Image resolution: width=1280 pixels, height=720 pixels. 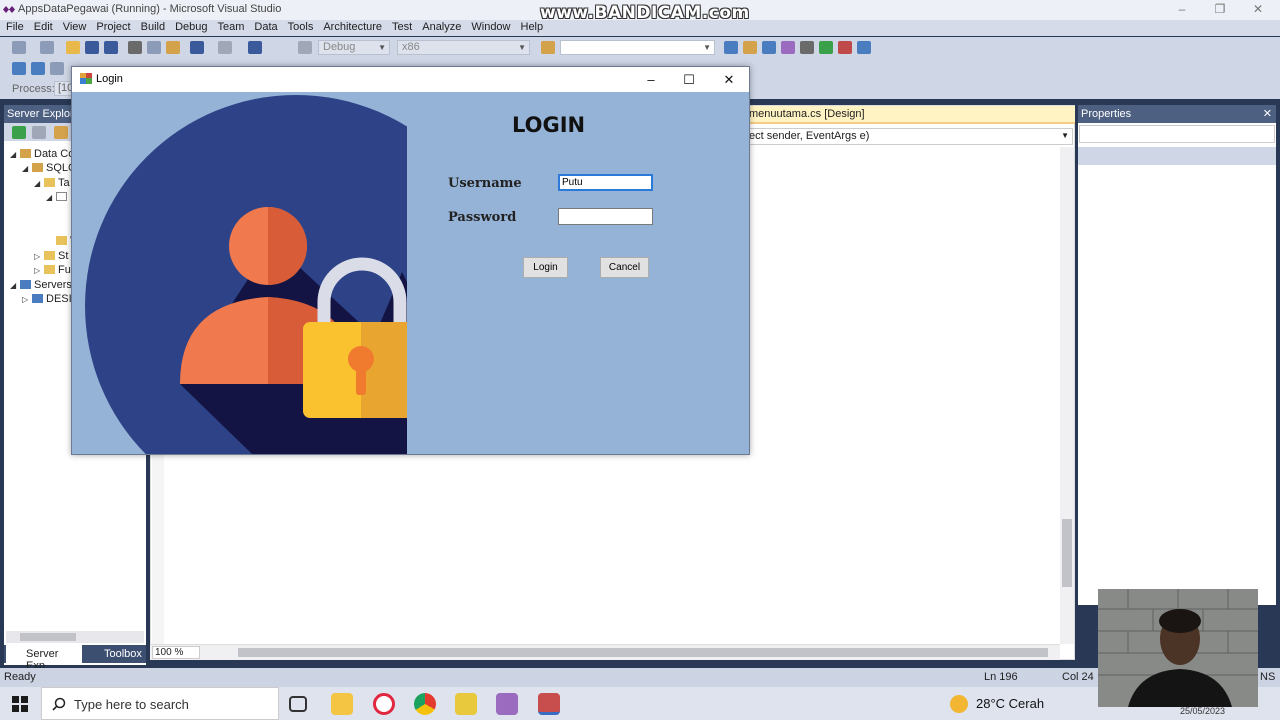 What do you see at coordinates (548, 47) in the screenshot?
I see `find-in-files-icon` at bounding box center [548, 47].